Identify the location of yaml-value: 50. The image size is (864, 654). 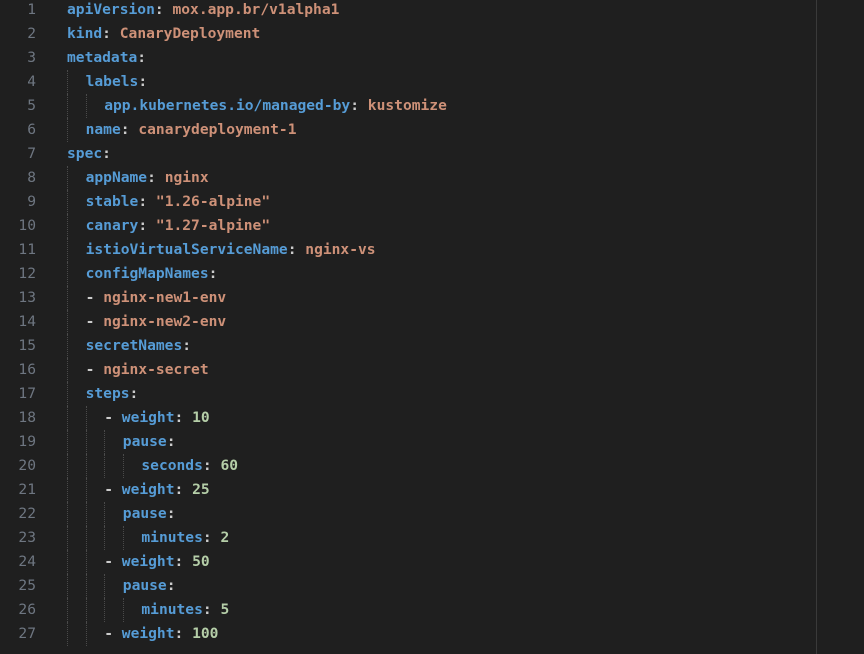
(201, 561).